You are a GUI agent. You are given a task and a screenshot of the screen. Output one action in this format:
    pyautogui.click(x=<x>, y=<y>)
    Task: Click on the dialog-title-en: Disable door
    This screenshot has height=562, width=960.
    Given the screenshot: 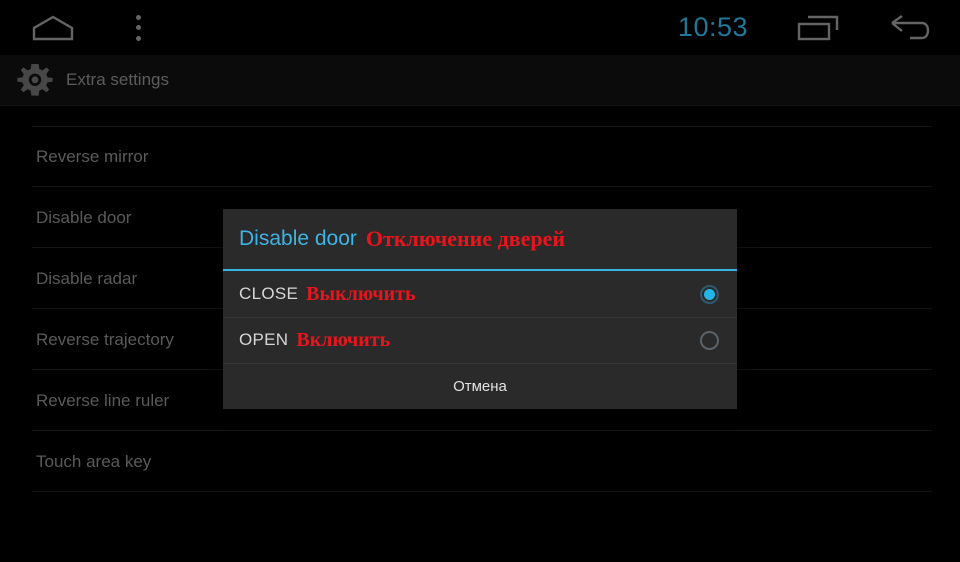 What is the action you would take?
    pyautogui.click(x=298, y=238)
    